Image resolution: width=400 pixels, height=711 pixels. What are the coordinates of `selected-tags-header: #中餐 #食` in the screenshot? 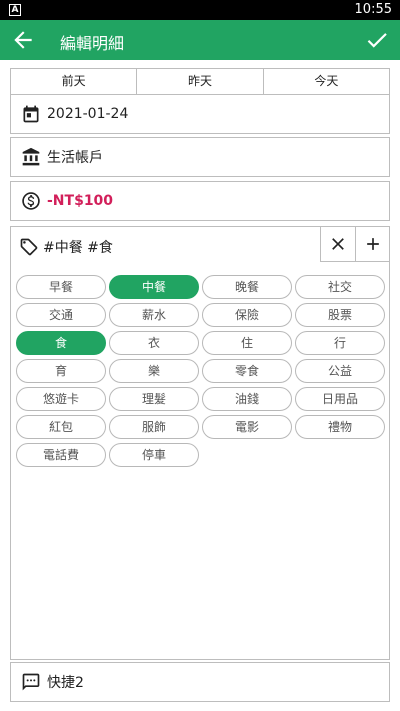 It's located at (62, 247).